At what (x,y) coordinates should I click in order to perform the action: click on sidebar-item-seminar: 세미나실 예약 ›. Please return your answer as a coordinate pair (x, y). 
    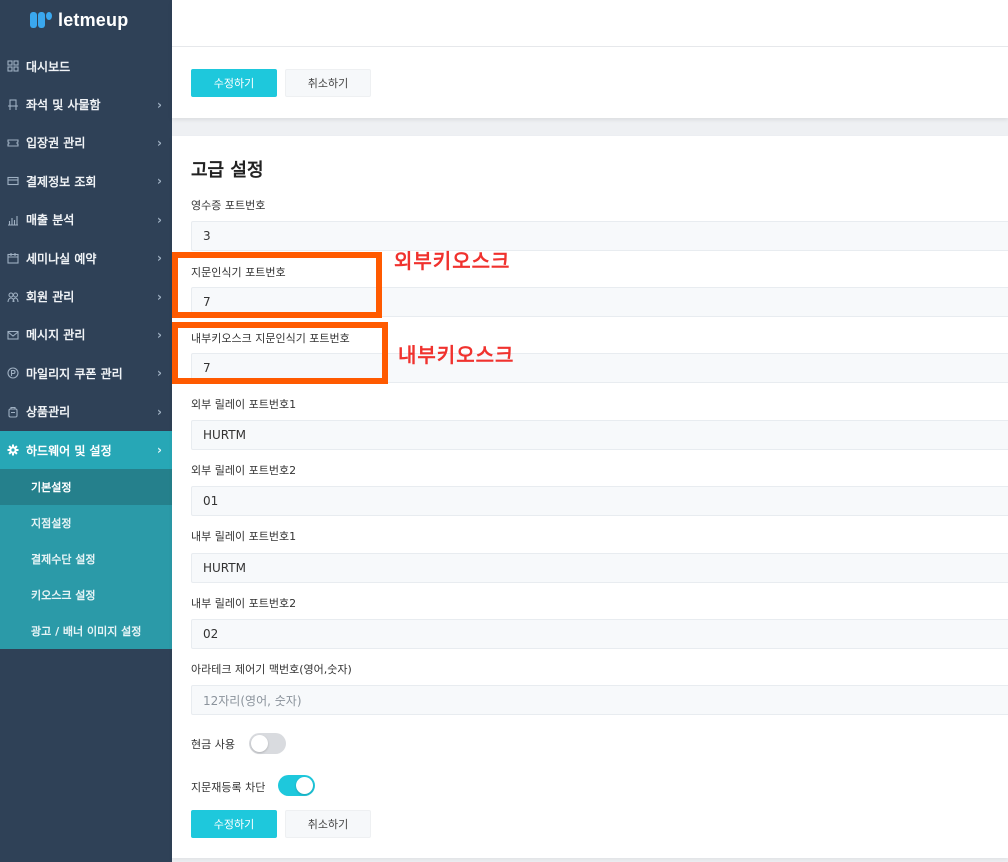
    Looking at the image, I should click on (86, 258).